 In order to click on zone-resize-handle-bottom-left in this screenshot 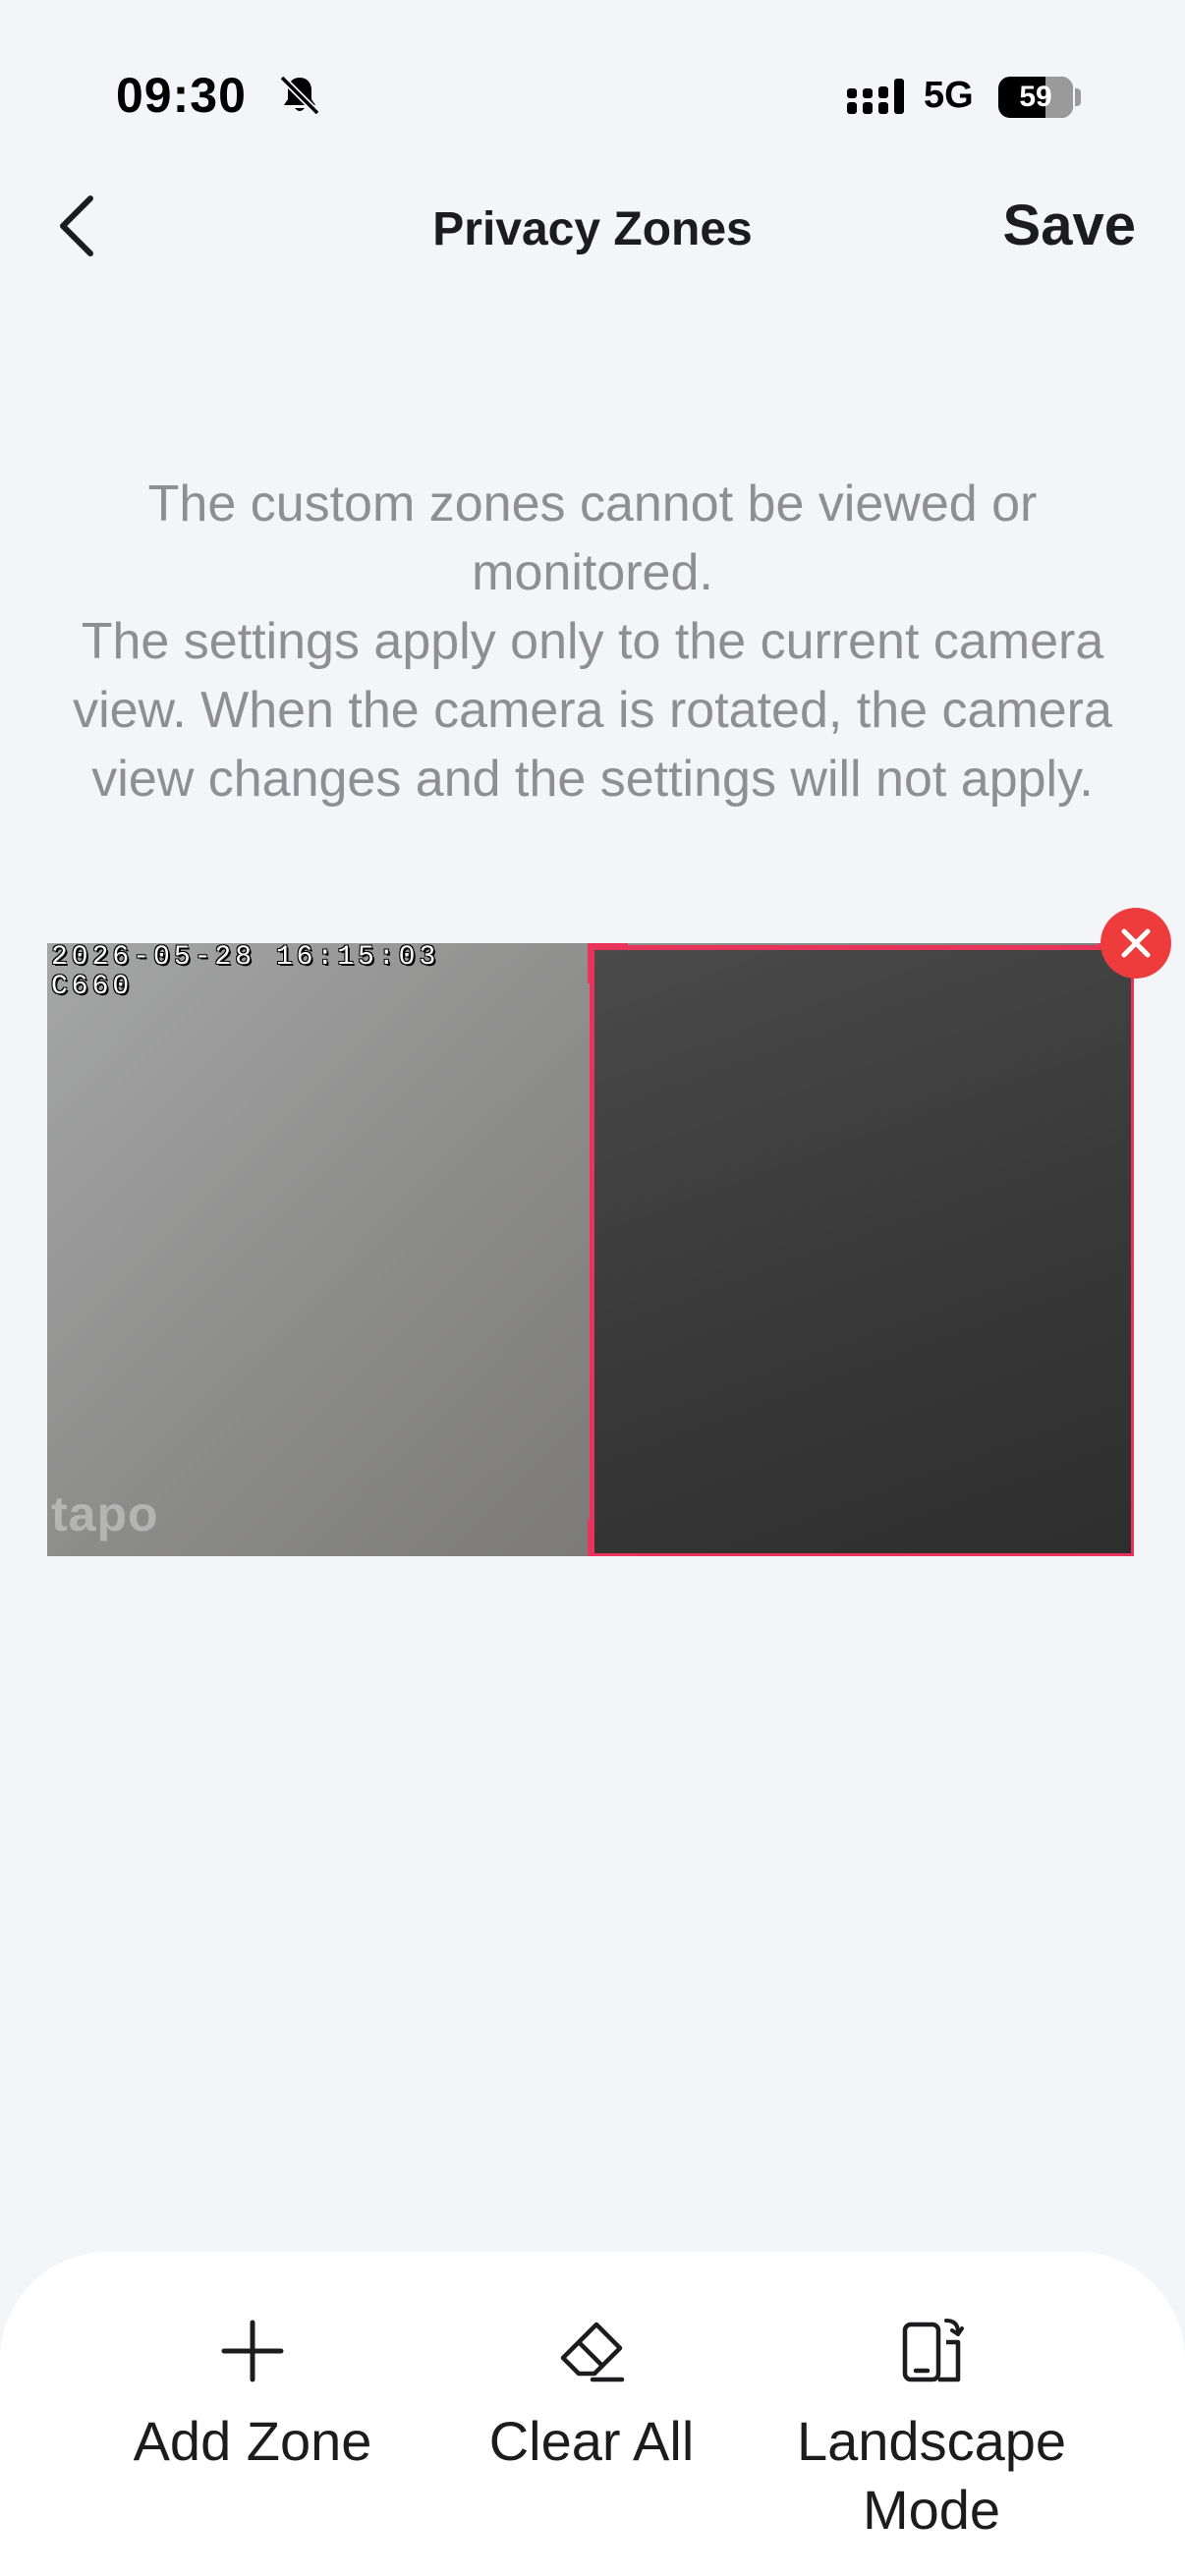, I will do `click(608, 1538)`.